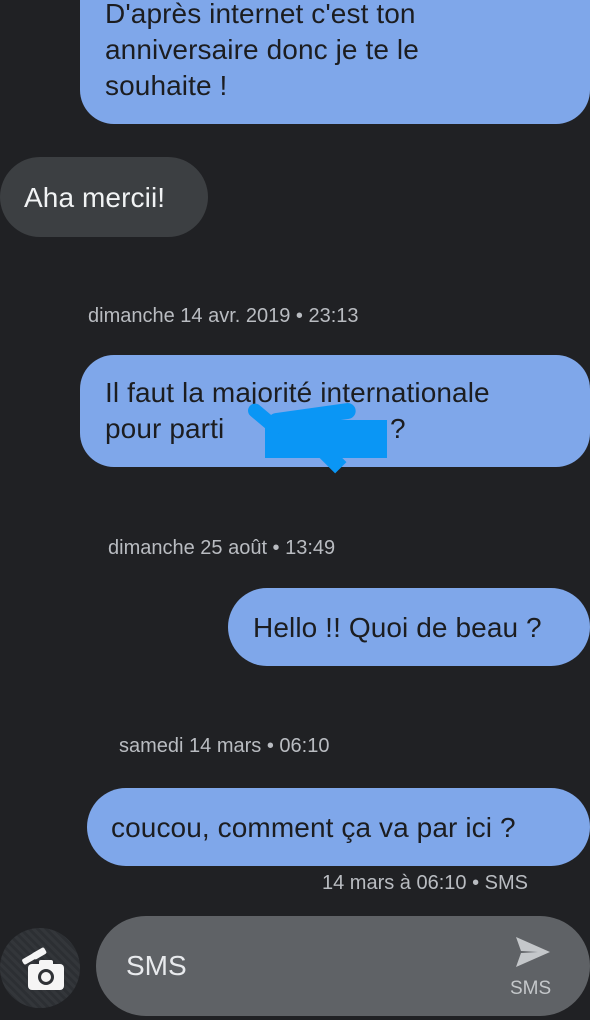 The image size is (590, 1020). I want to click on date-divider: samedi 14 mars • 06:10, so click(224, 746).